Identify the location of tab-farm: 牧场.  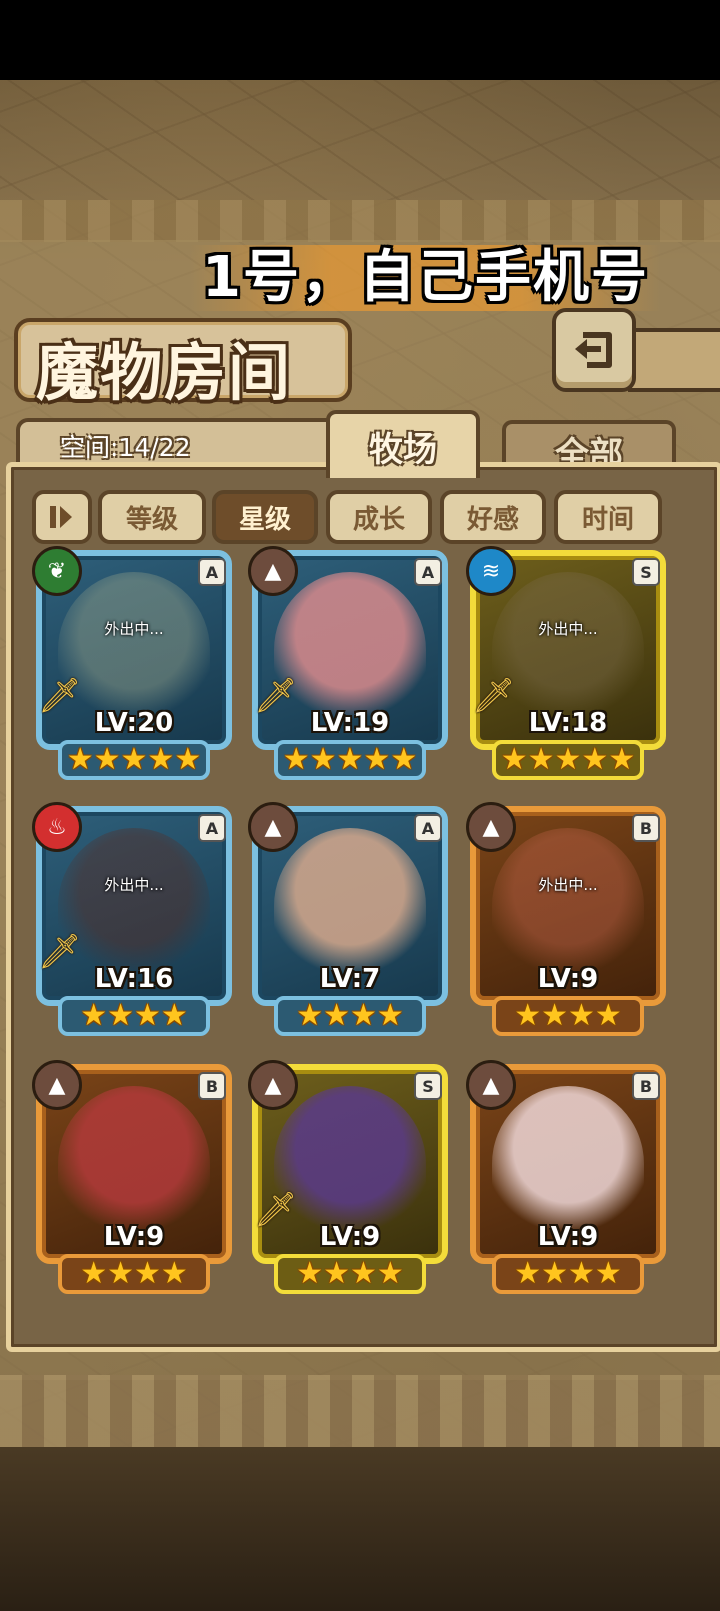
(403, 444).